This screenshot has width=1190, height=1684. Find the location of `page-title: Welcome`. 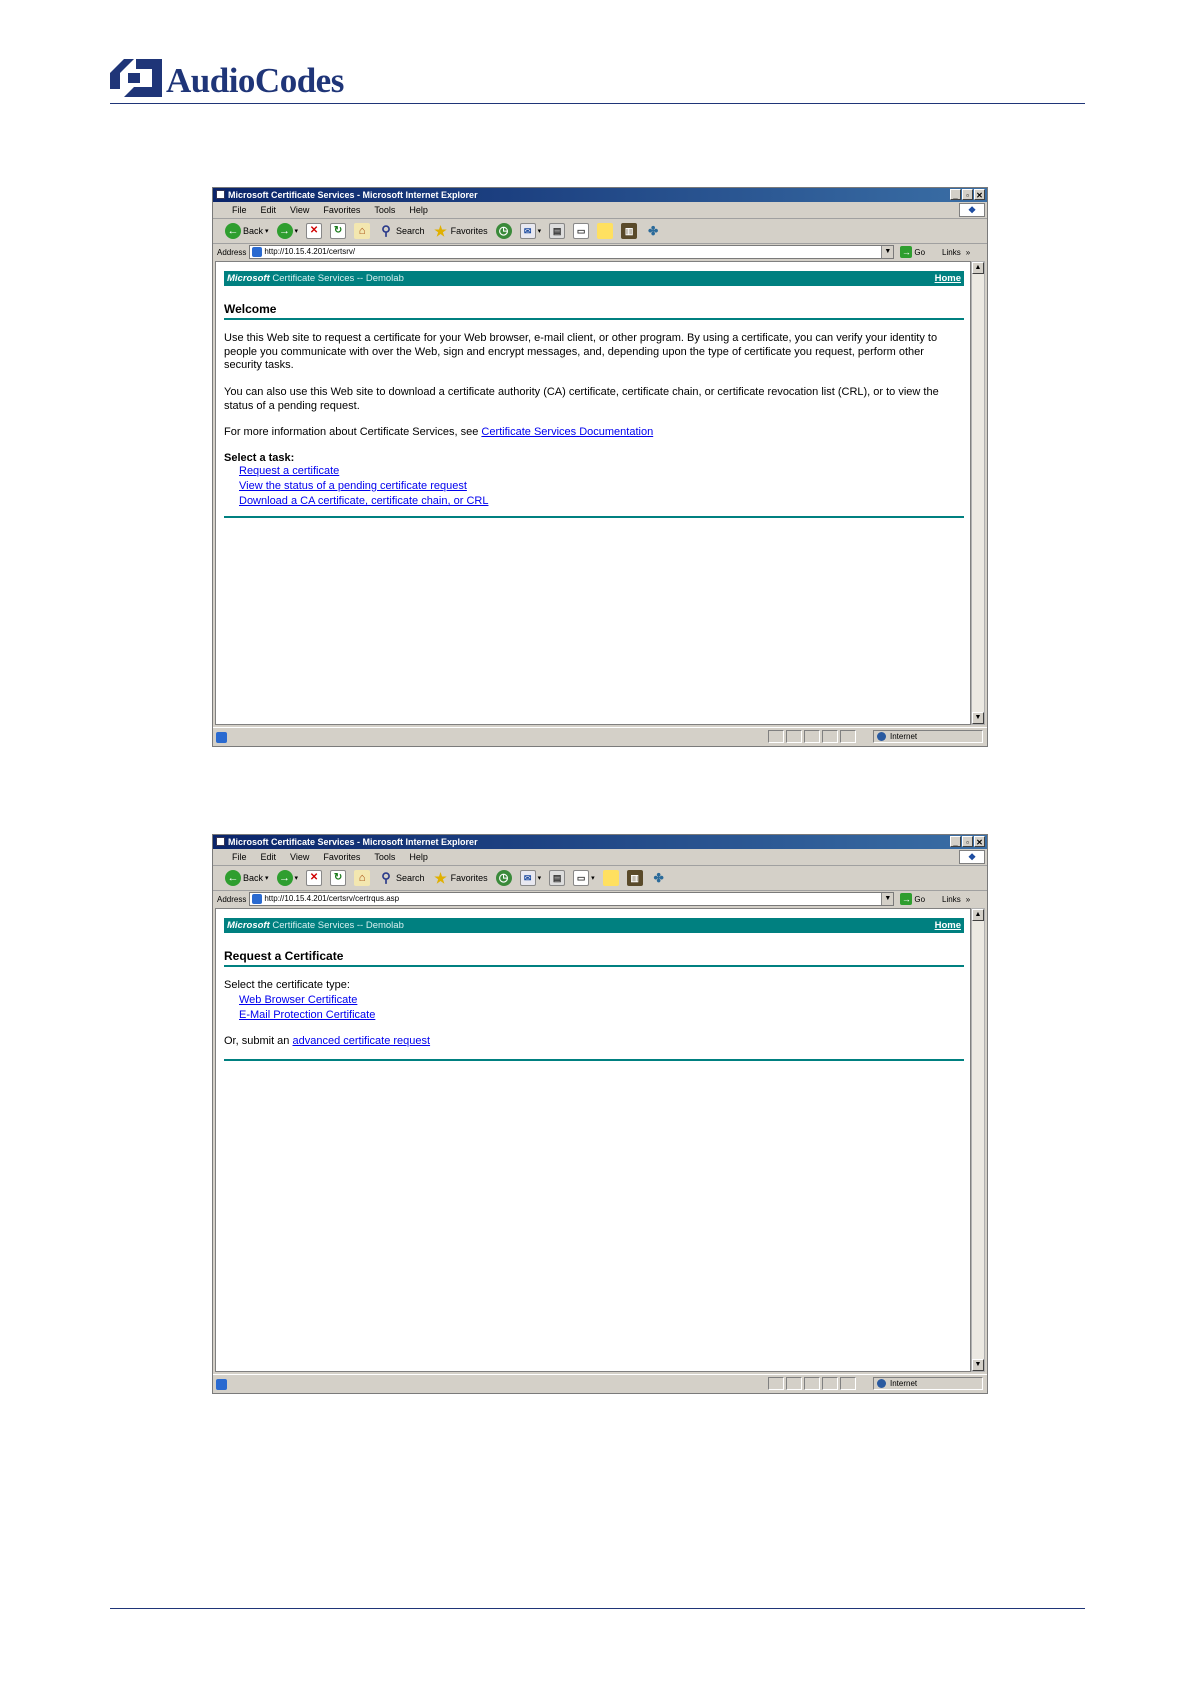

page-title: Welcome is located at coordinates (250, 309).